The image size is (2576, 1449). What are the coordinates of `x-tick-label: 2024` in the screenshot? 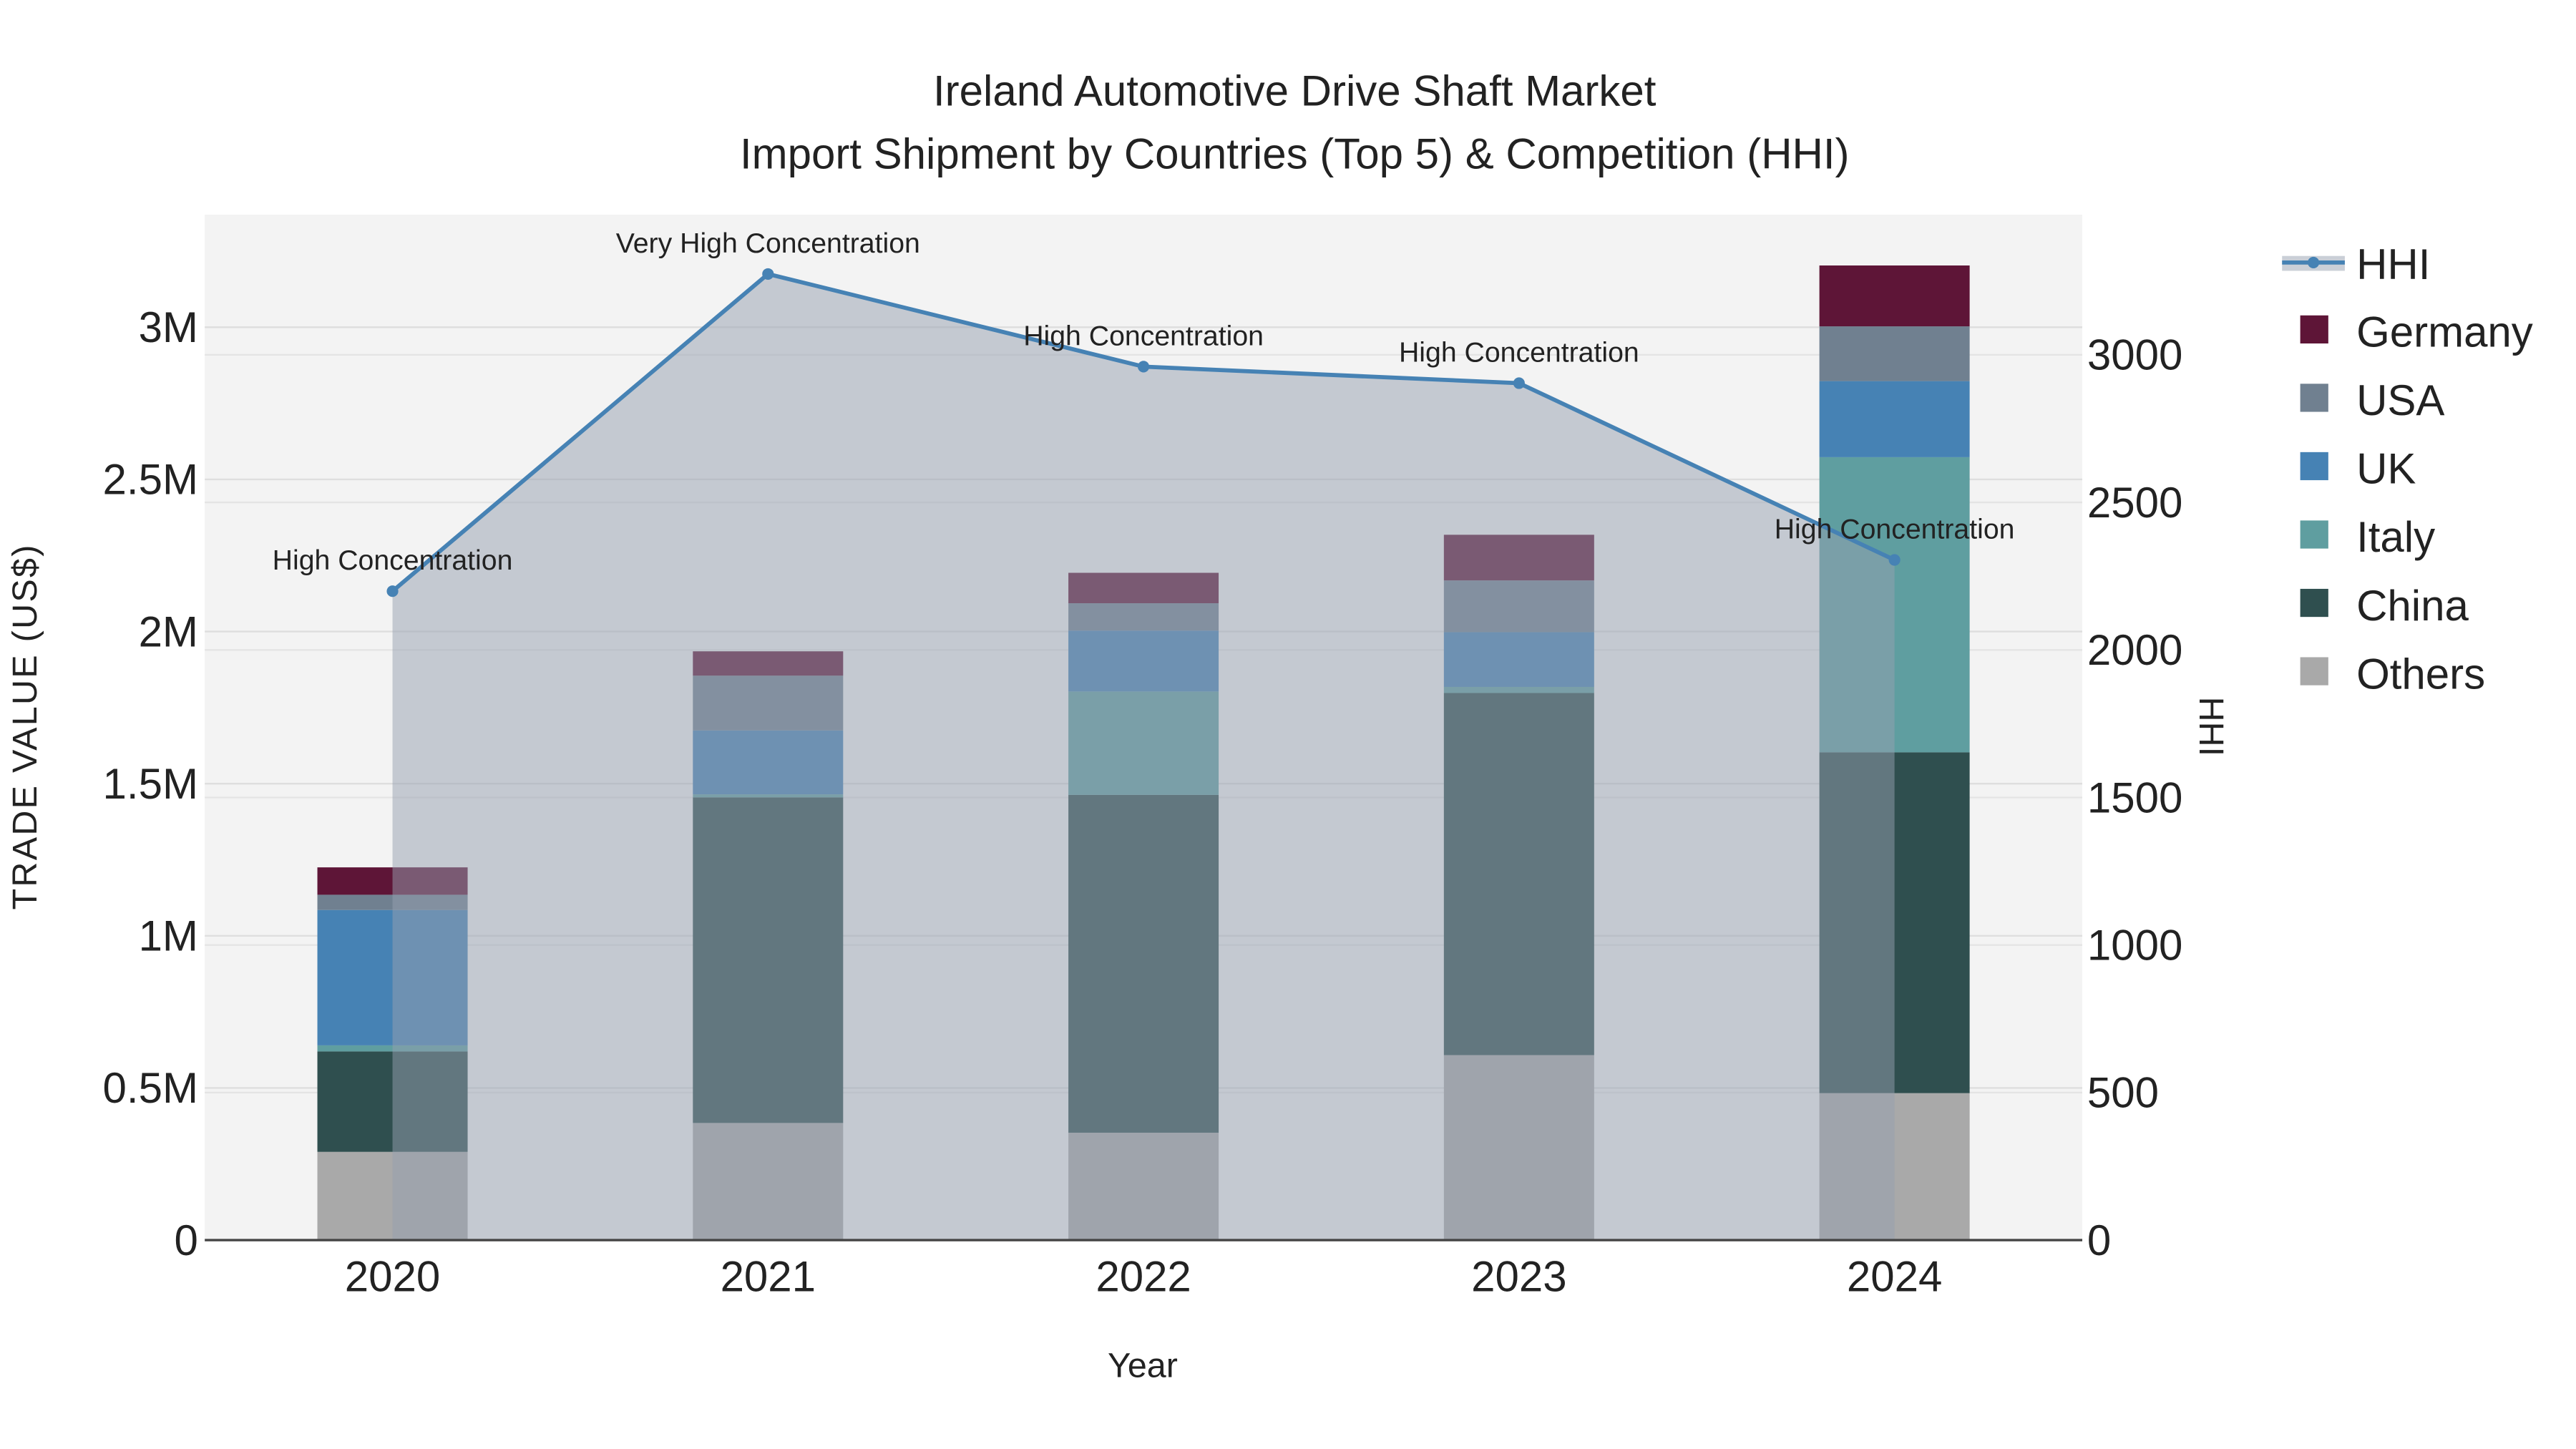 It's located at (1894, 1277).